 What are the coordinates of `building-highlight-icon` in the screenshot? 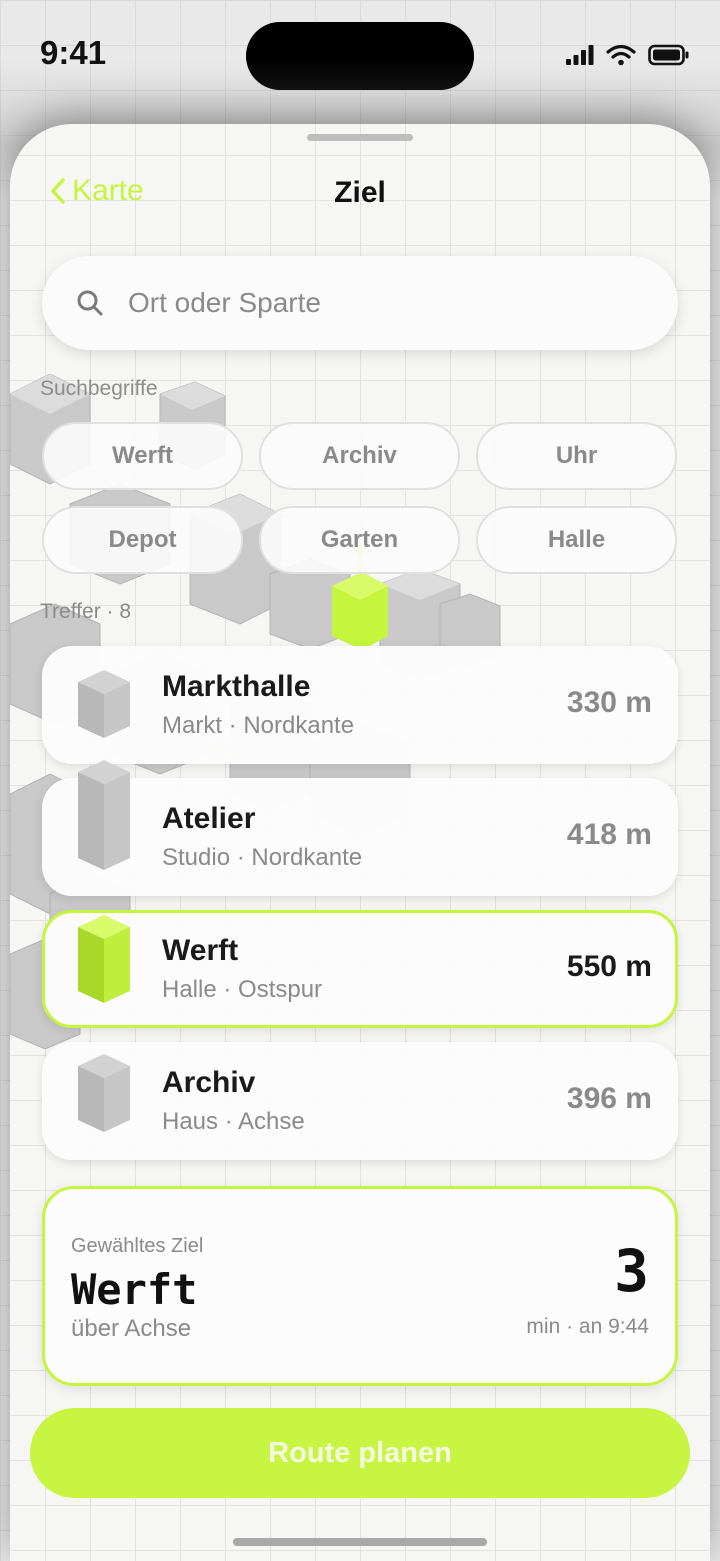 It's located at (104, 959).